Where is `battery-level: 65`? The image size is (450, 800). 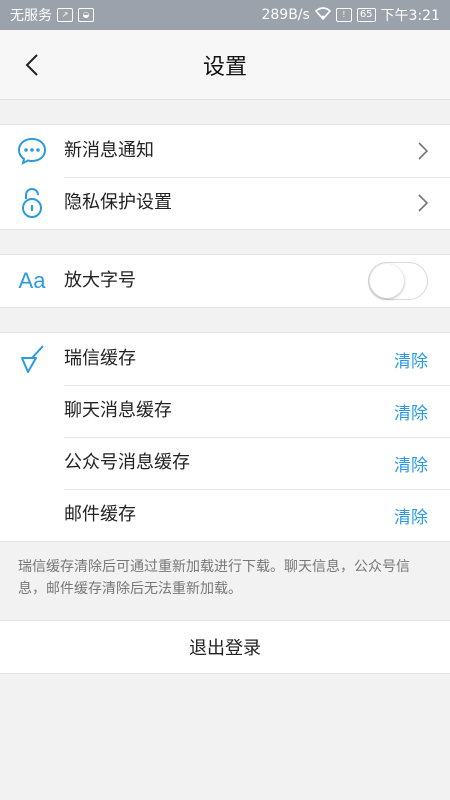 battery-level: 65 is located at coordinates (366, 15).